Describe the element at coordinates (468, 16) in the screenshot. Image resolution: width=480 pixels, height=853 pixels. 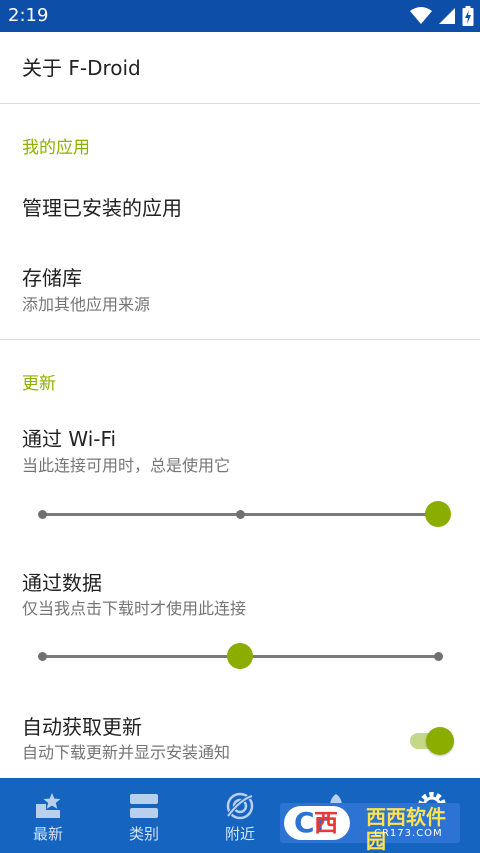
I see `battery-charging-icon` at that location.